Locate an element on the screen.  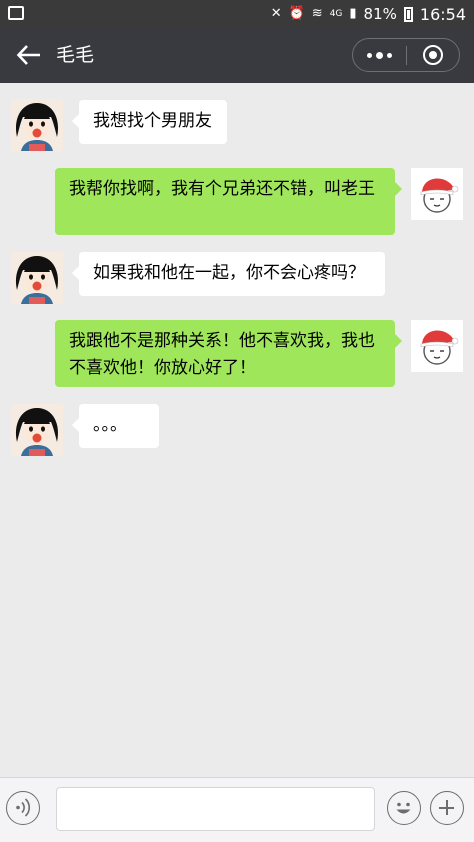
emoji-icon is located at coordinates (403, 808).